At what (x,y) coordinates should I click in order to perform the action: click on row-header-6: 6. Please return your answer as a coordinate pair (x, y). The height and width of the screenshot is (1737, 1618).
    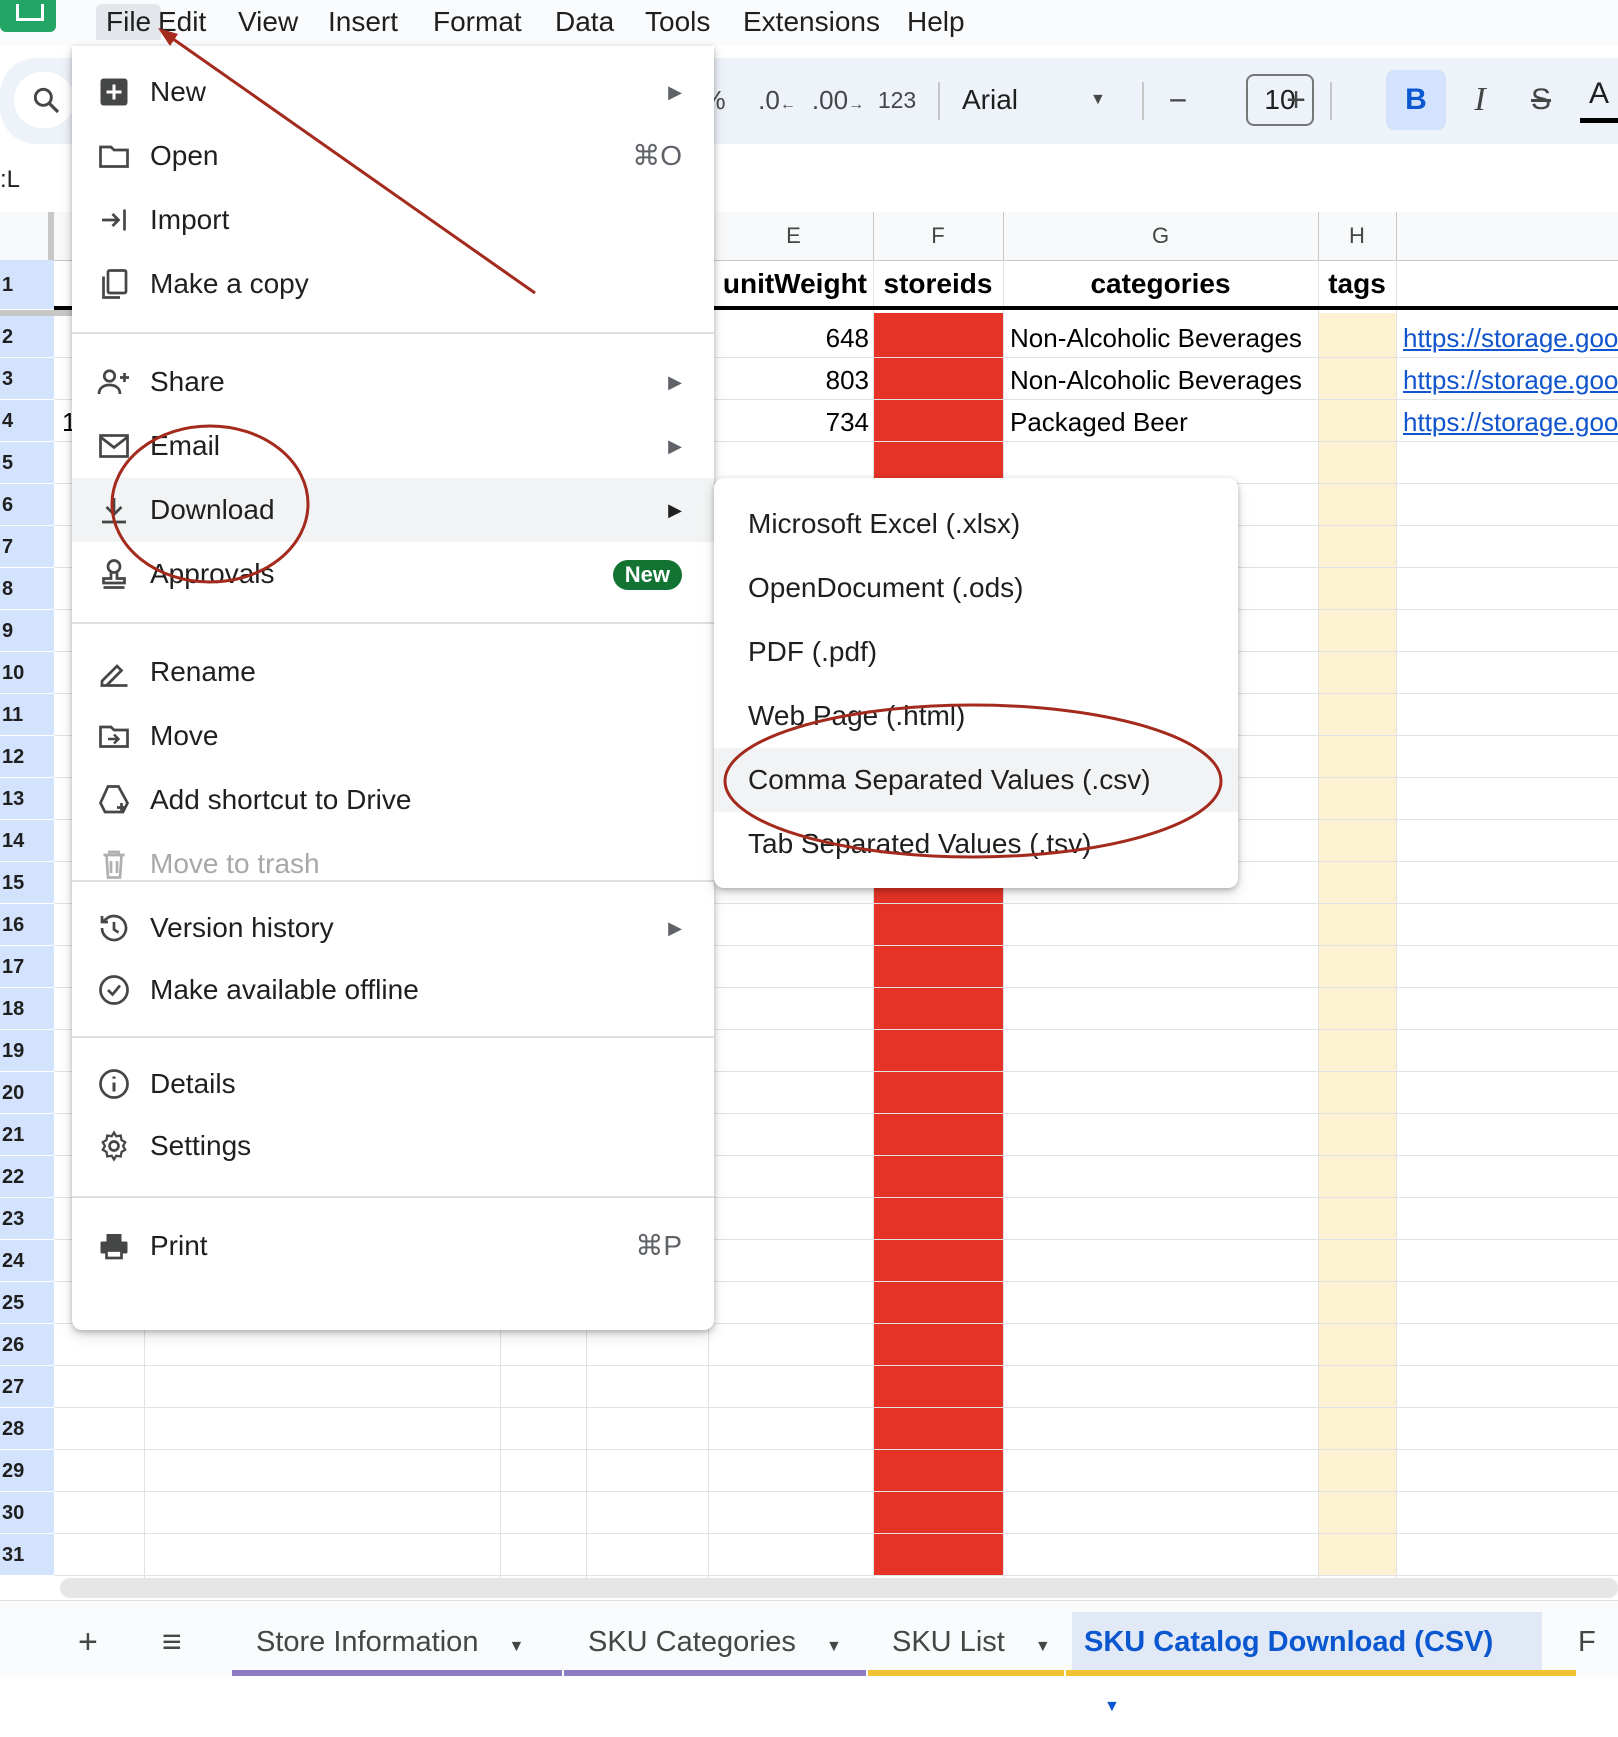
    Looking at the image, I should click on (27, 505).